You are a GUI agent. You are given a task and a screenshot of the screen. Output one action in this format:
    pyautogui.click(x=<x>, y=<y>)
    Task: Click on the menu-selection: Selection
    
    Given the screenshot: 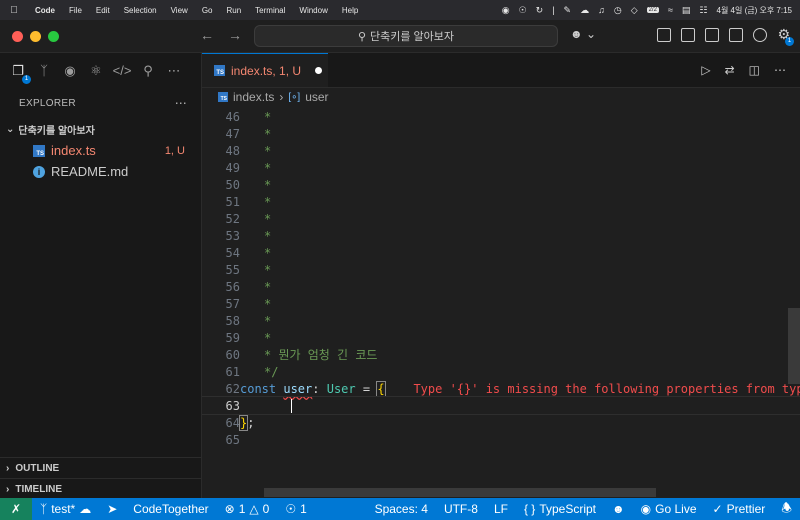 What is the action you would take?
    pyautogui.click(x=140, y=10)
    